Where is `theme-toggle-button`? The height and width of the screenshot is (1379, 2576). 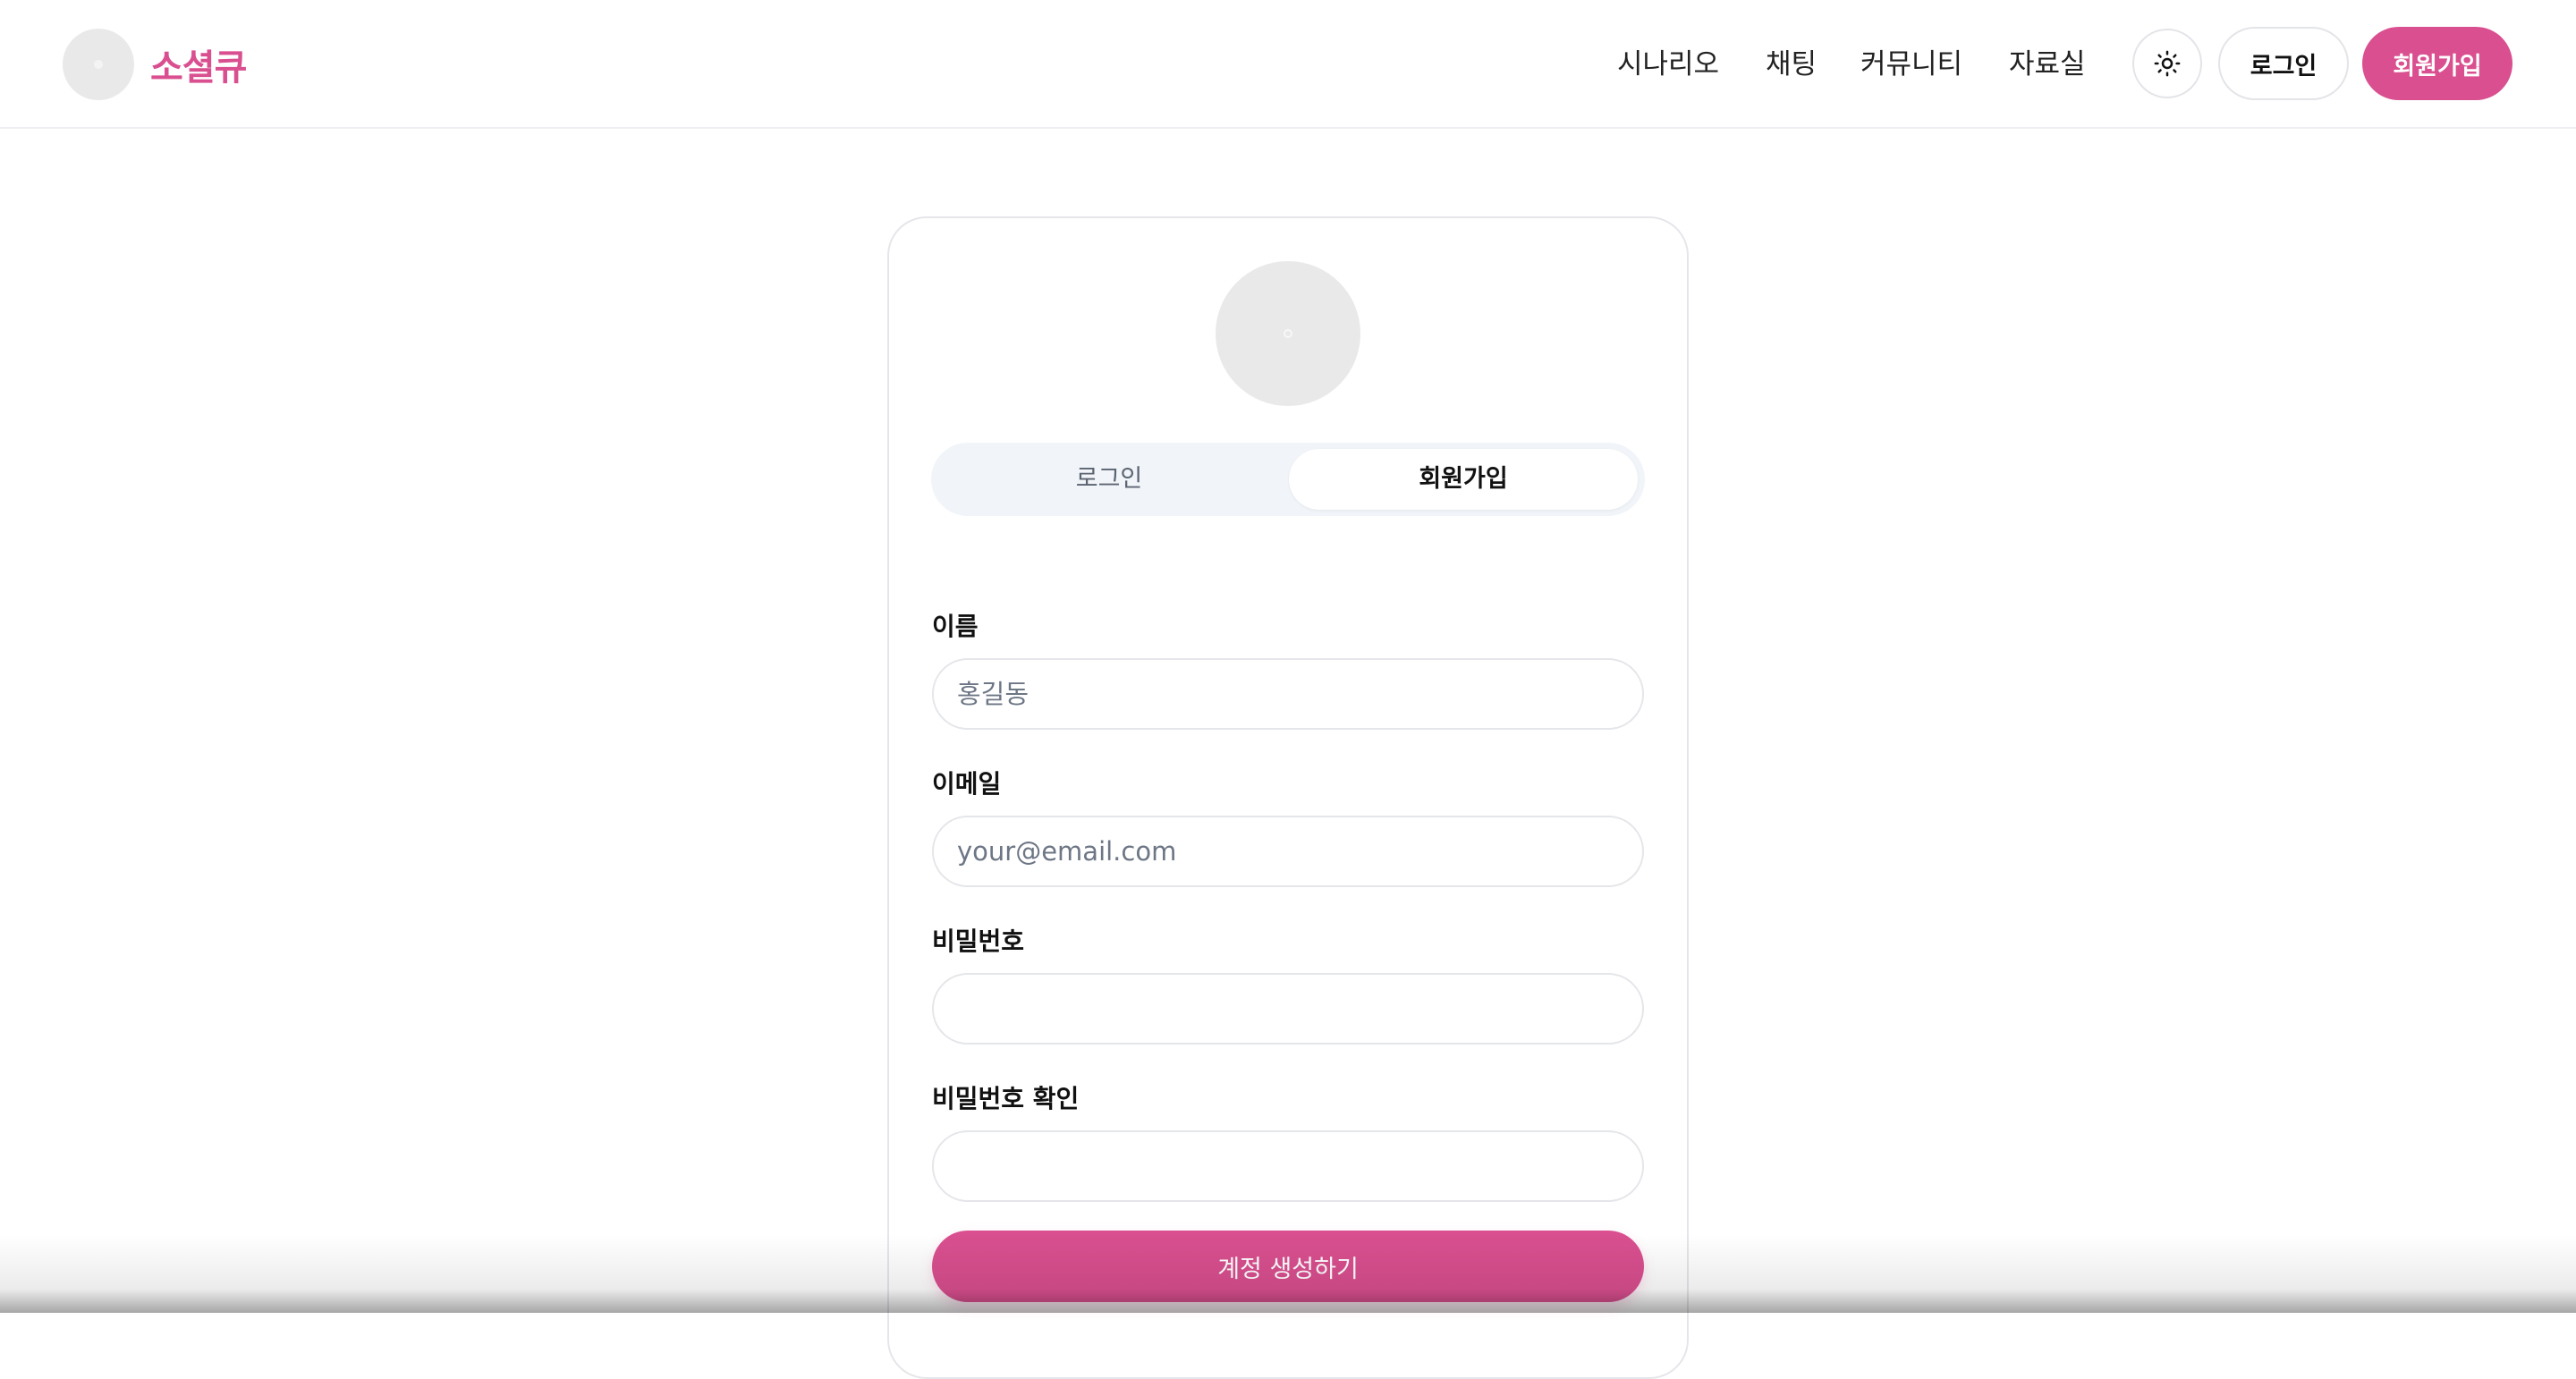 theme-toggle-button is located at coordinates (2167, 63).